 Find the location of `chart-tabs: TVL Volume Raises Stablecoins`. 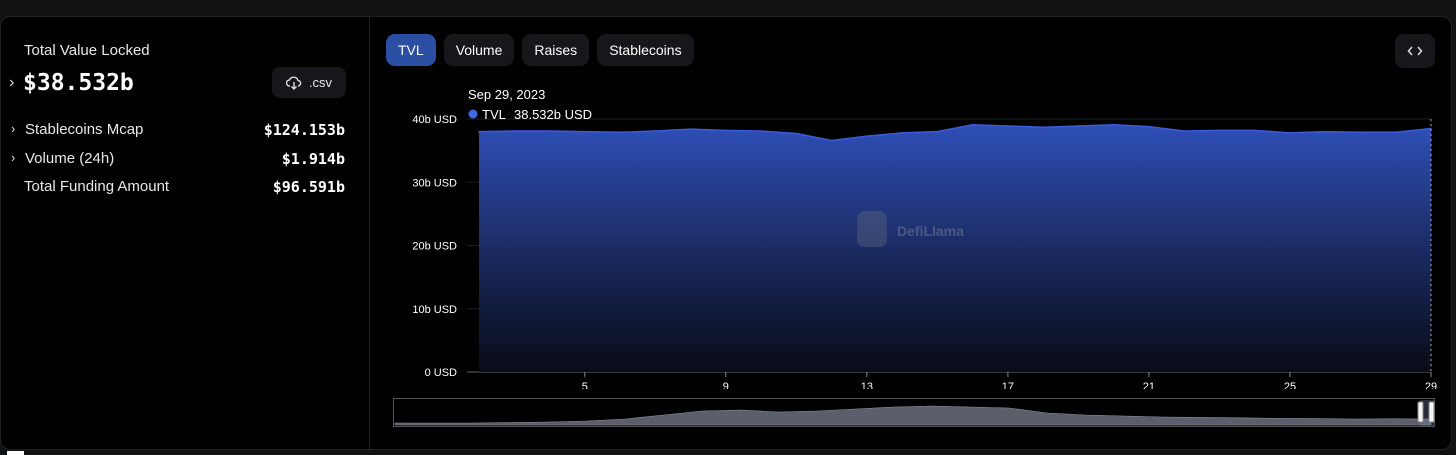

chart-tabs: TVL Volume Raises Stablecoins is located at coordinates (540, 50).